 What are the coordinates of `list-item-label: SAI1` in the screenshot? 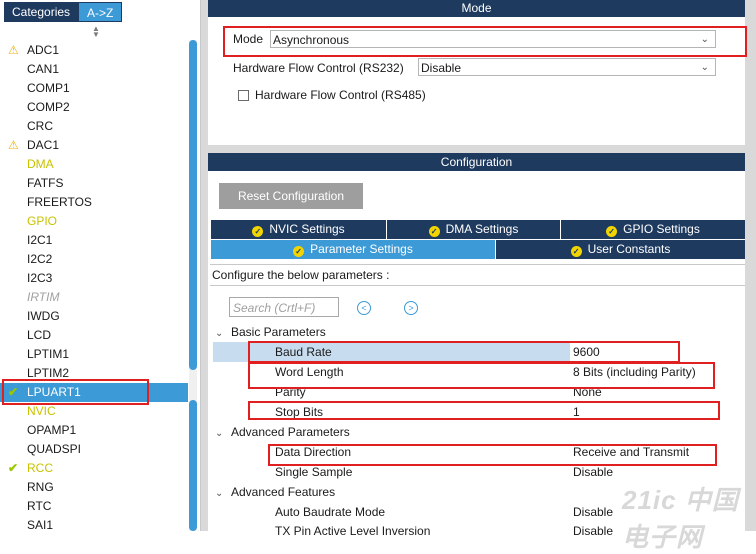 It's located at (40, 524).